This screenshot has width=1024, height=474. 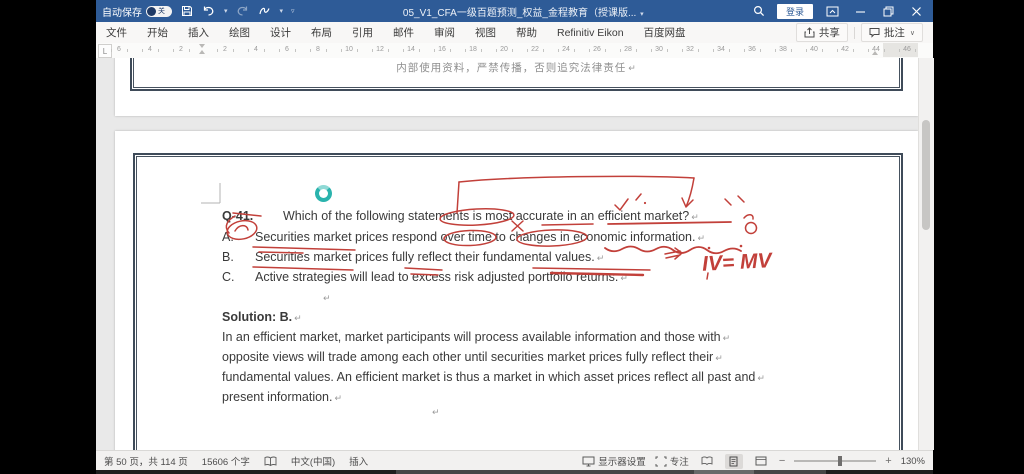 What do you see at coordinates (323, 193) in the screenshot?
I see `sync-spinner-icon` at bounding box center [323, 193].